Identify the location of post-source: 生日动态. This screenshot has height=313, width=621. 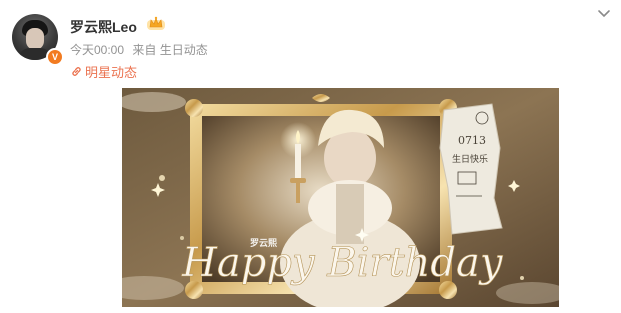
(184, 50).